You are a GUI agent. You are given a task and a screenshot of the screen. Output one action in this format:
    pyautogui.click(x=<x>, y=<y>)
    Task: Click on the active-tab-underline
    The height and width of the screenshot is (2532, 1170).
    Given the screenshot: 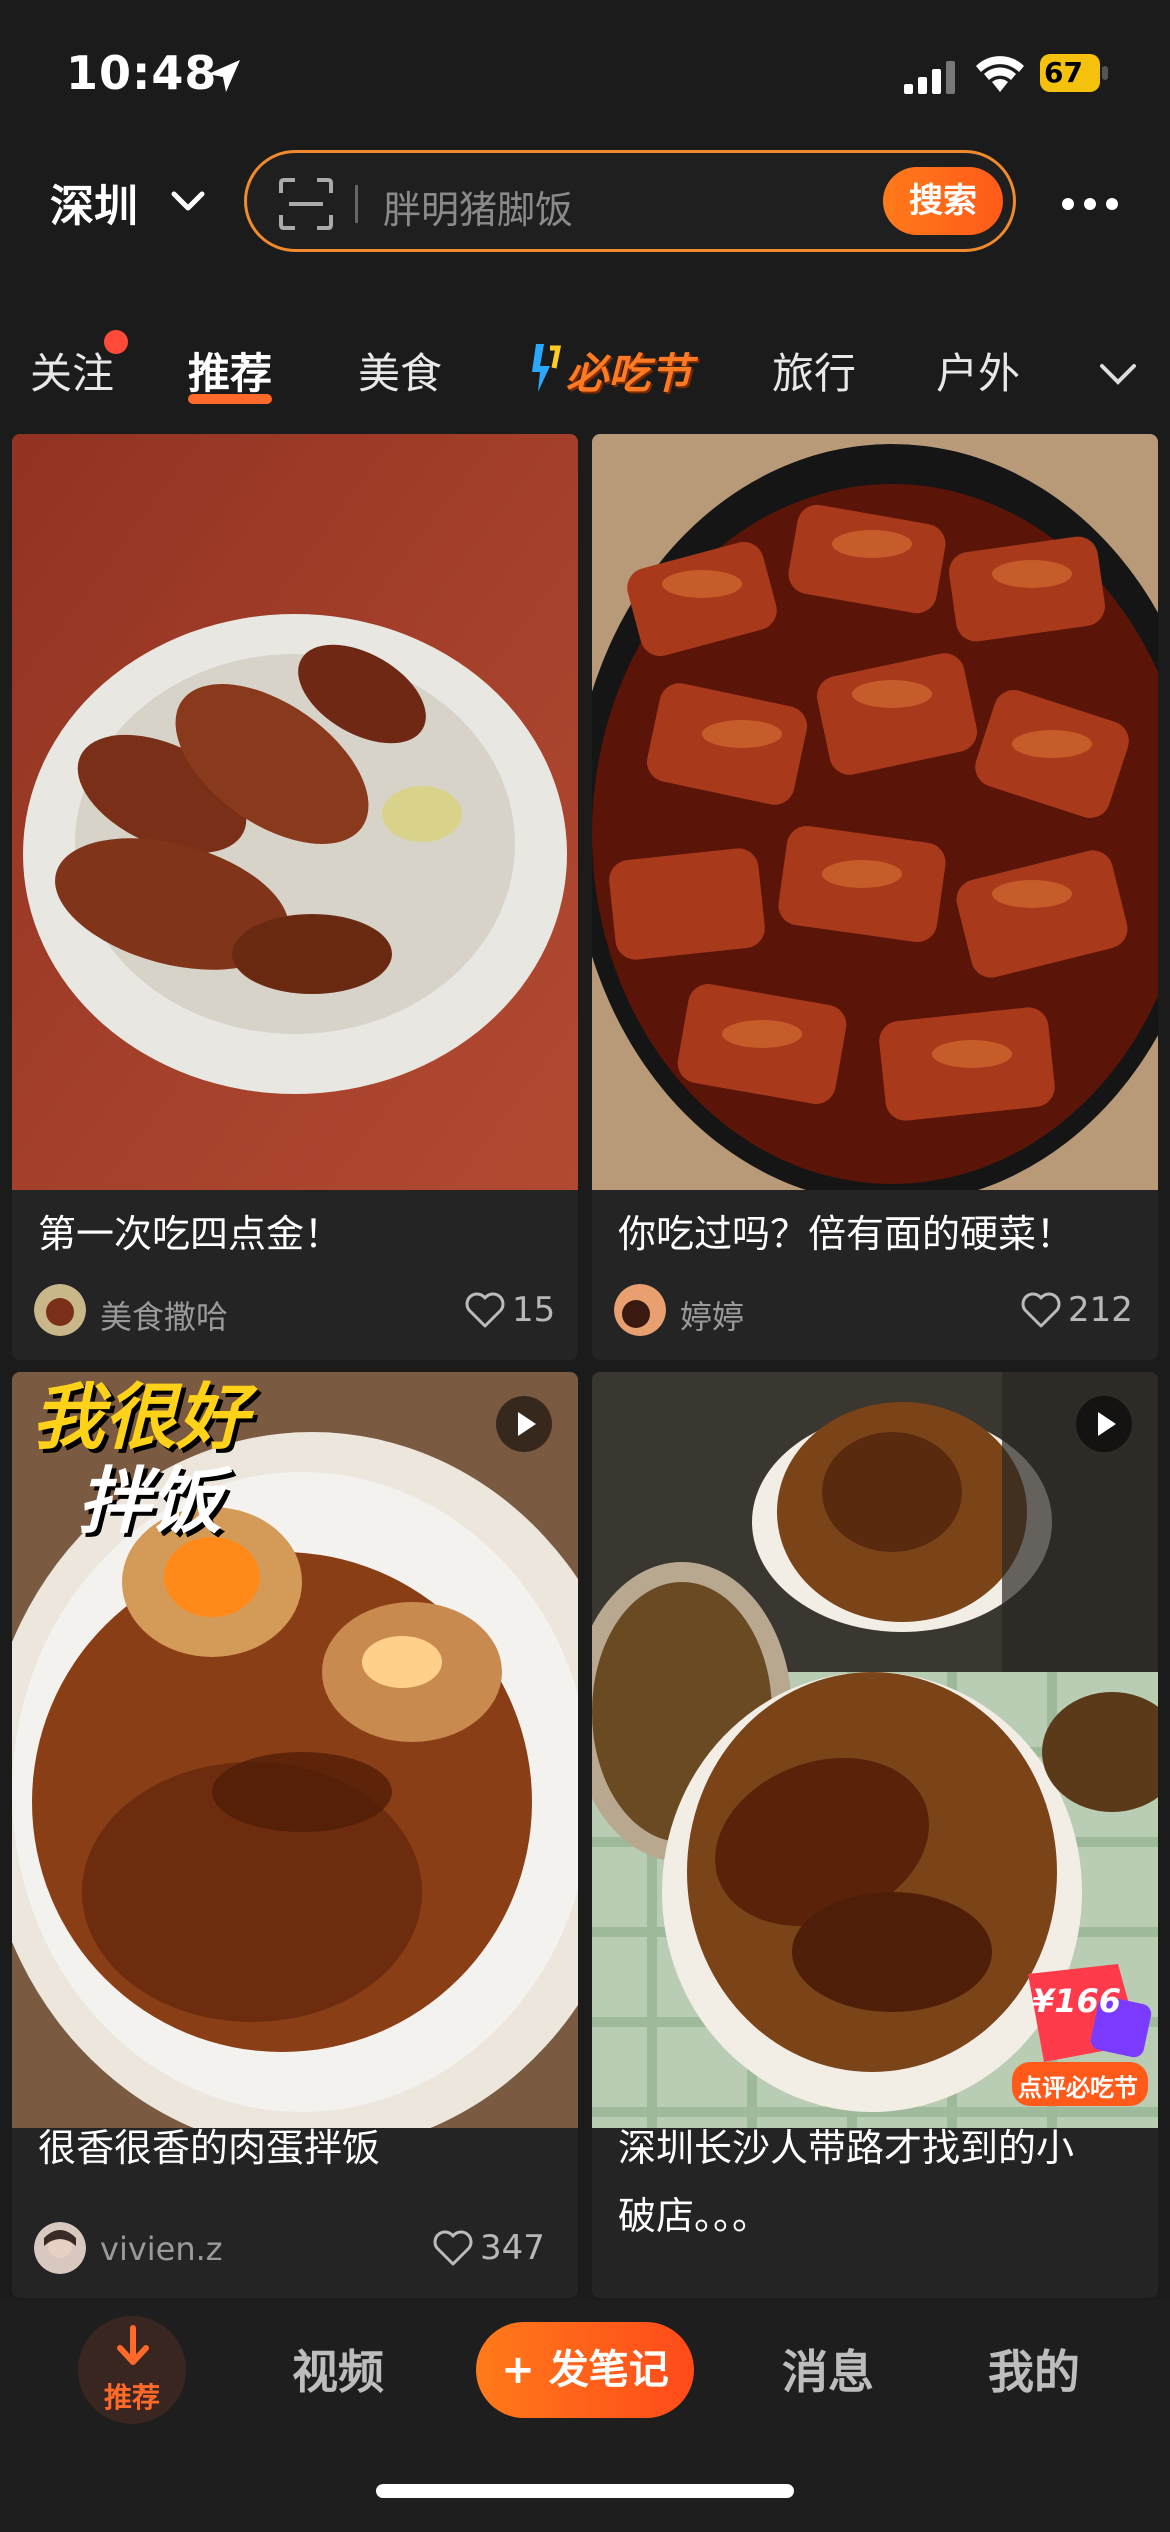 What is the action you would take?
    pyautogui.click(x=230, y=399)
    